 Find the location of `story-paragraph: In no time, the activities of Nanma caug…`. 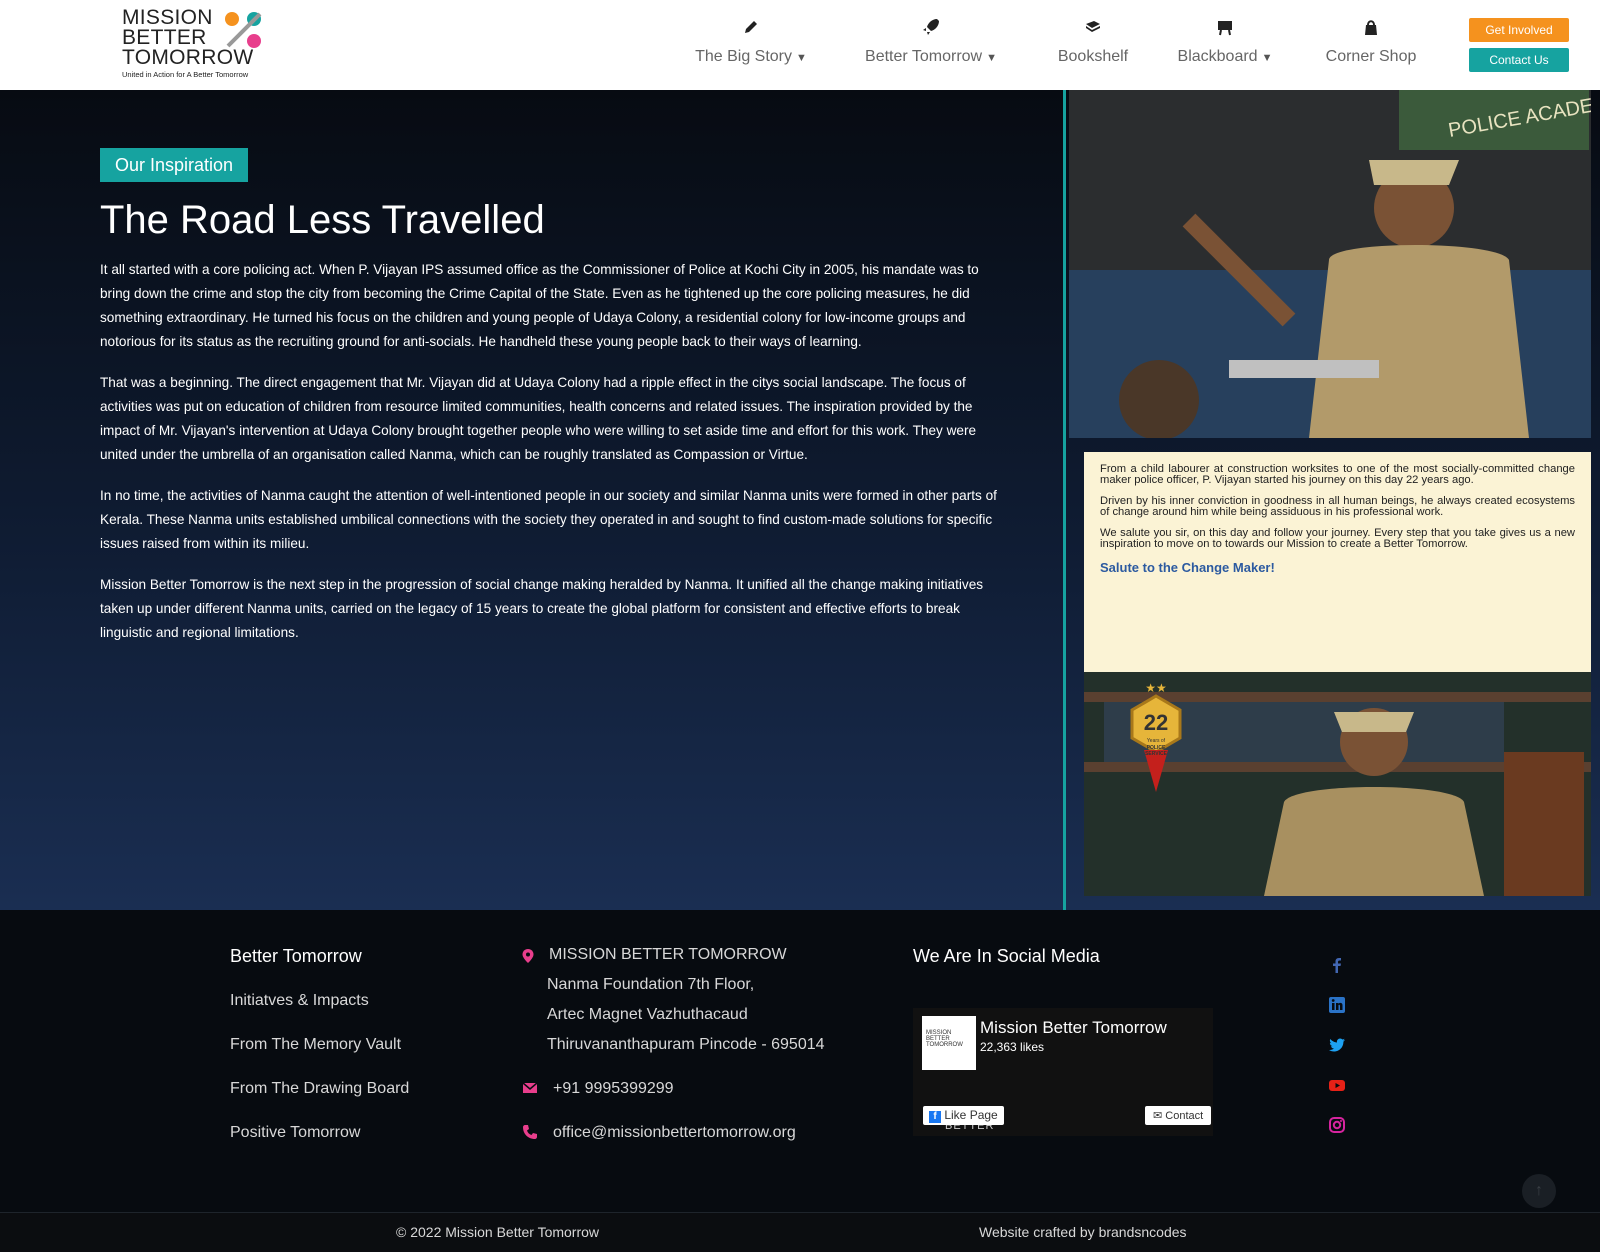

story-paragraph: In no time, the activities of Nanma caug… is located at coordinates (548, 519).